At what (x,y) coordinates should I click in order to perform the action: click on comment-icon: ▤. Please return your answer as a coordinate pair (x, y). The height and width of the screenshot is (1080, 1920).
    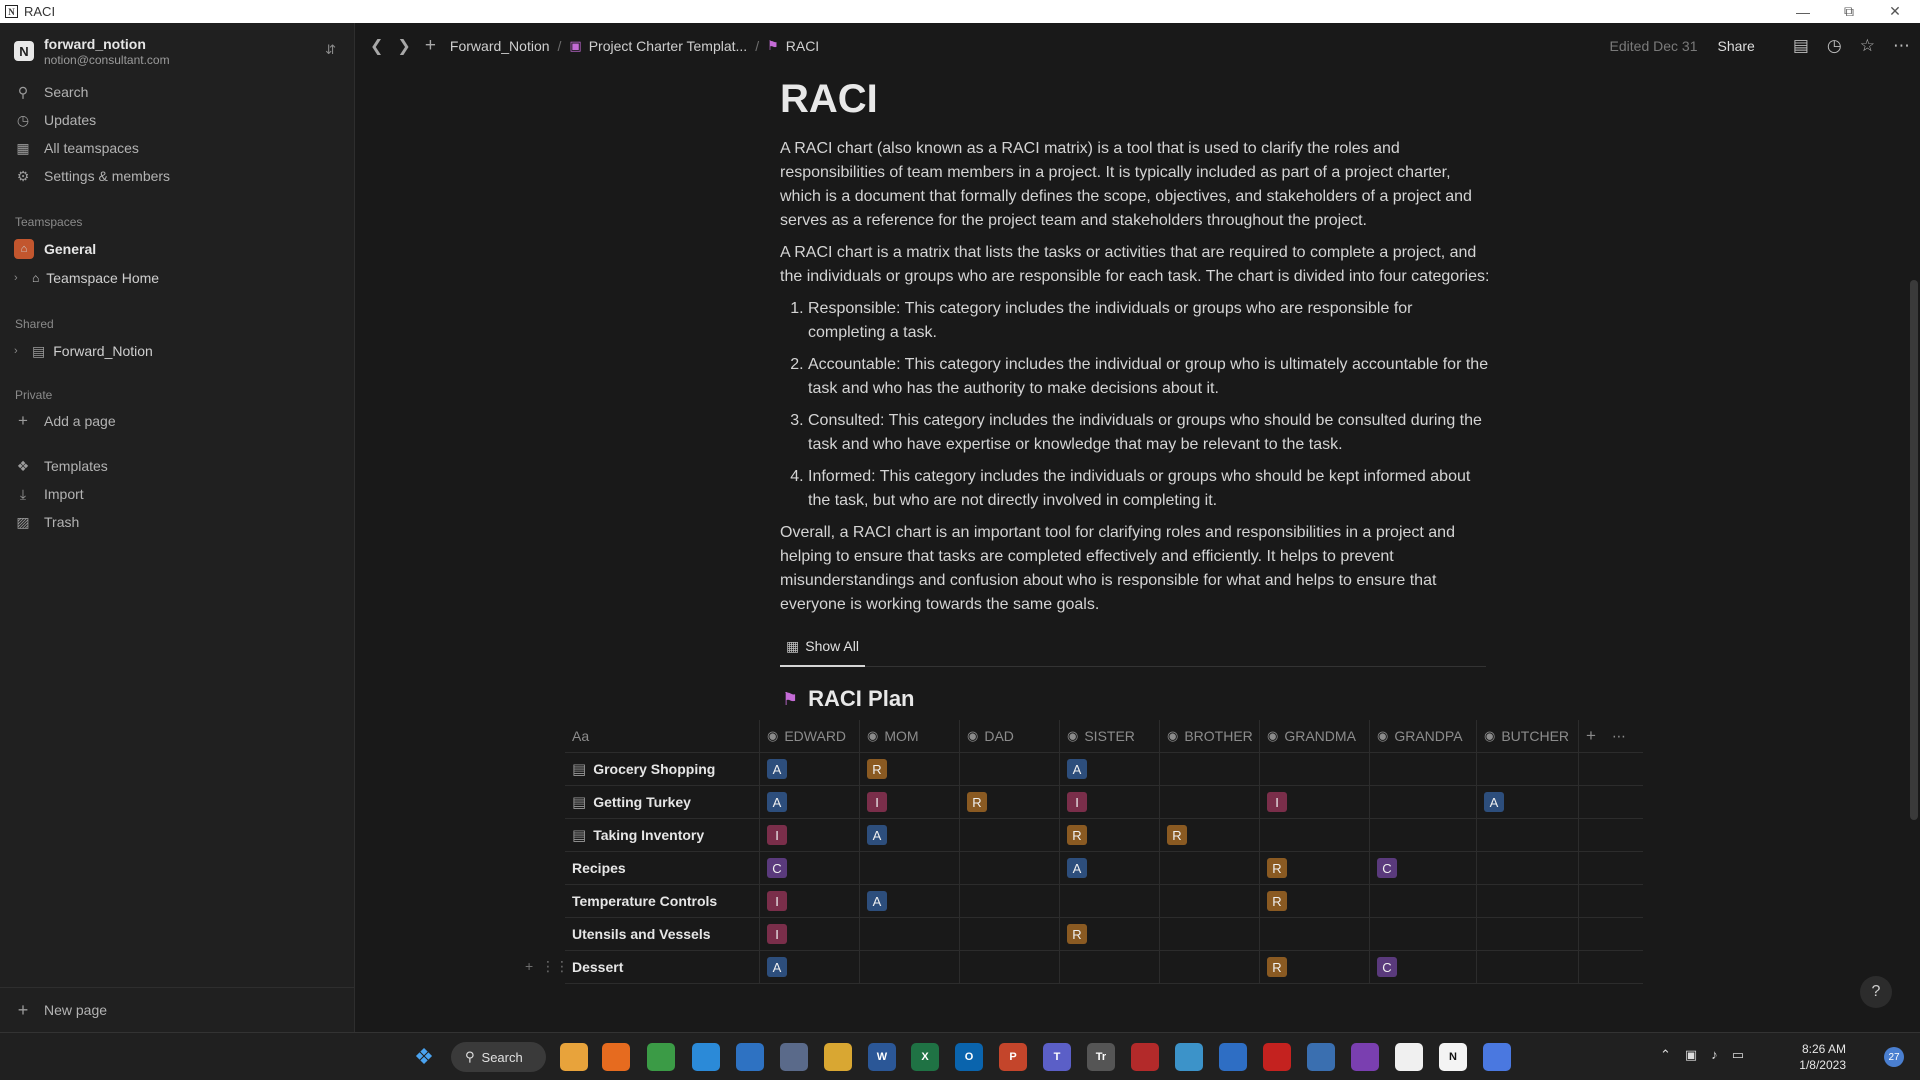
    Looking at the image, I should click on (1801, 46).